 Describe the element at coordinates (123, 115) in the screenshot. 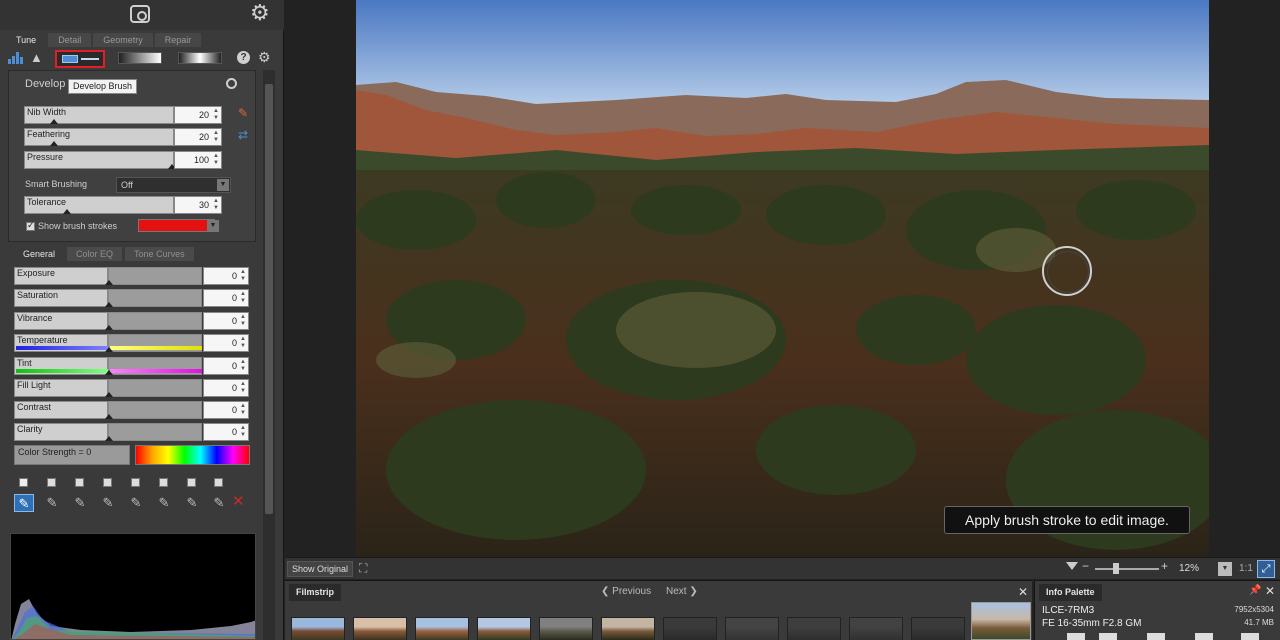

I see `nib-width-slider: Nib Width 20 ▲ ▼` at that location.